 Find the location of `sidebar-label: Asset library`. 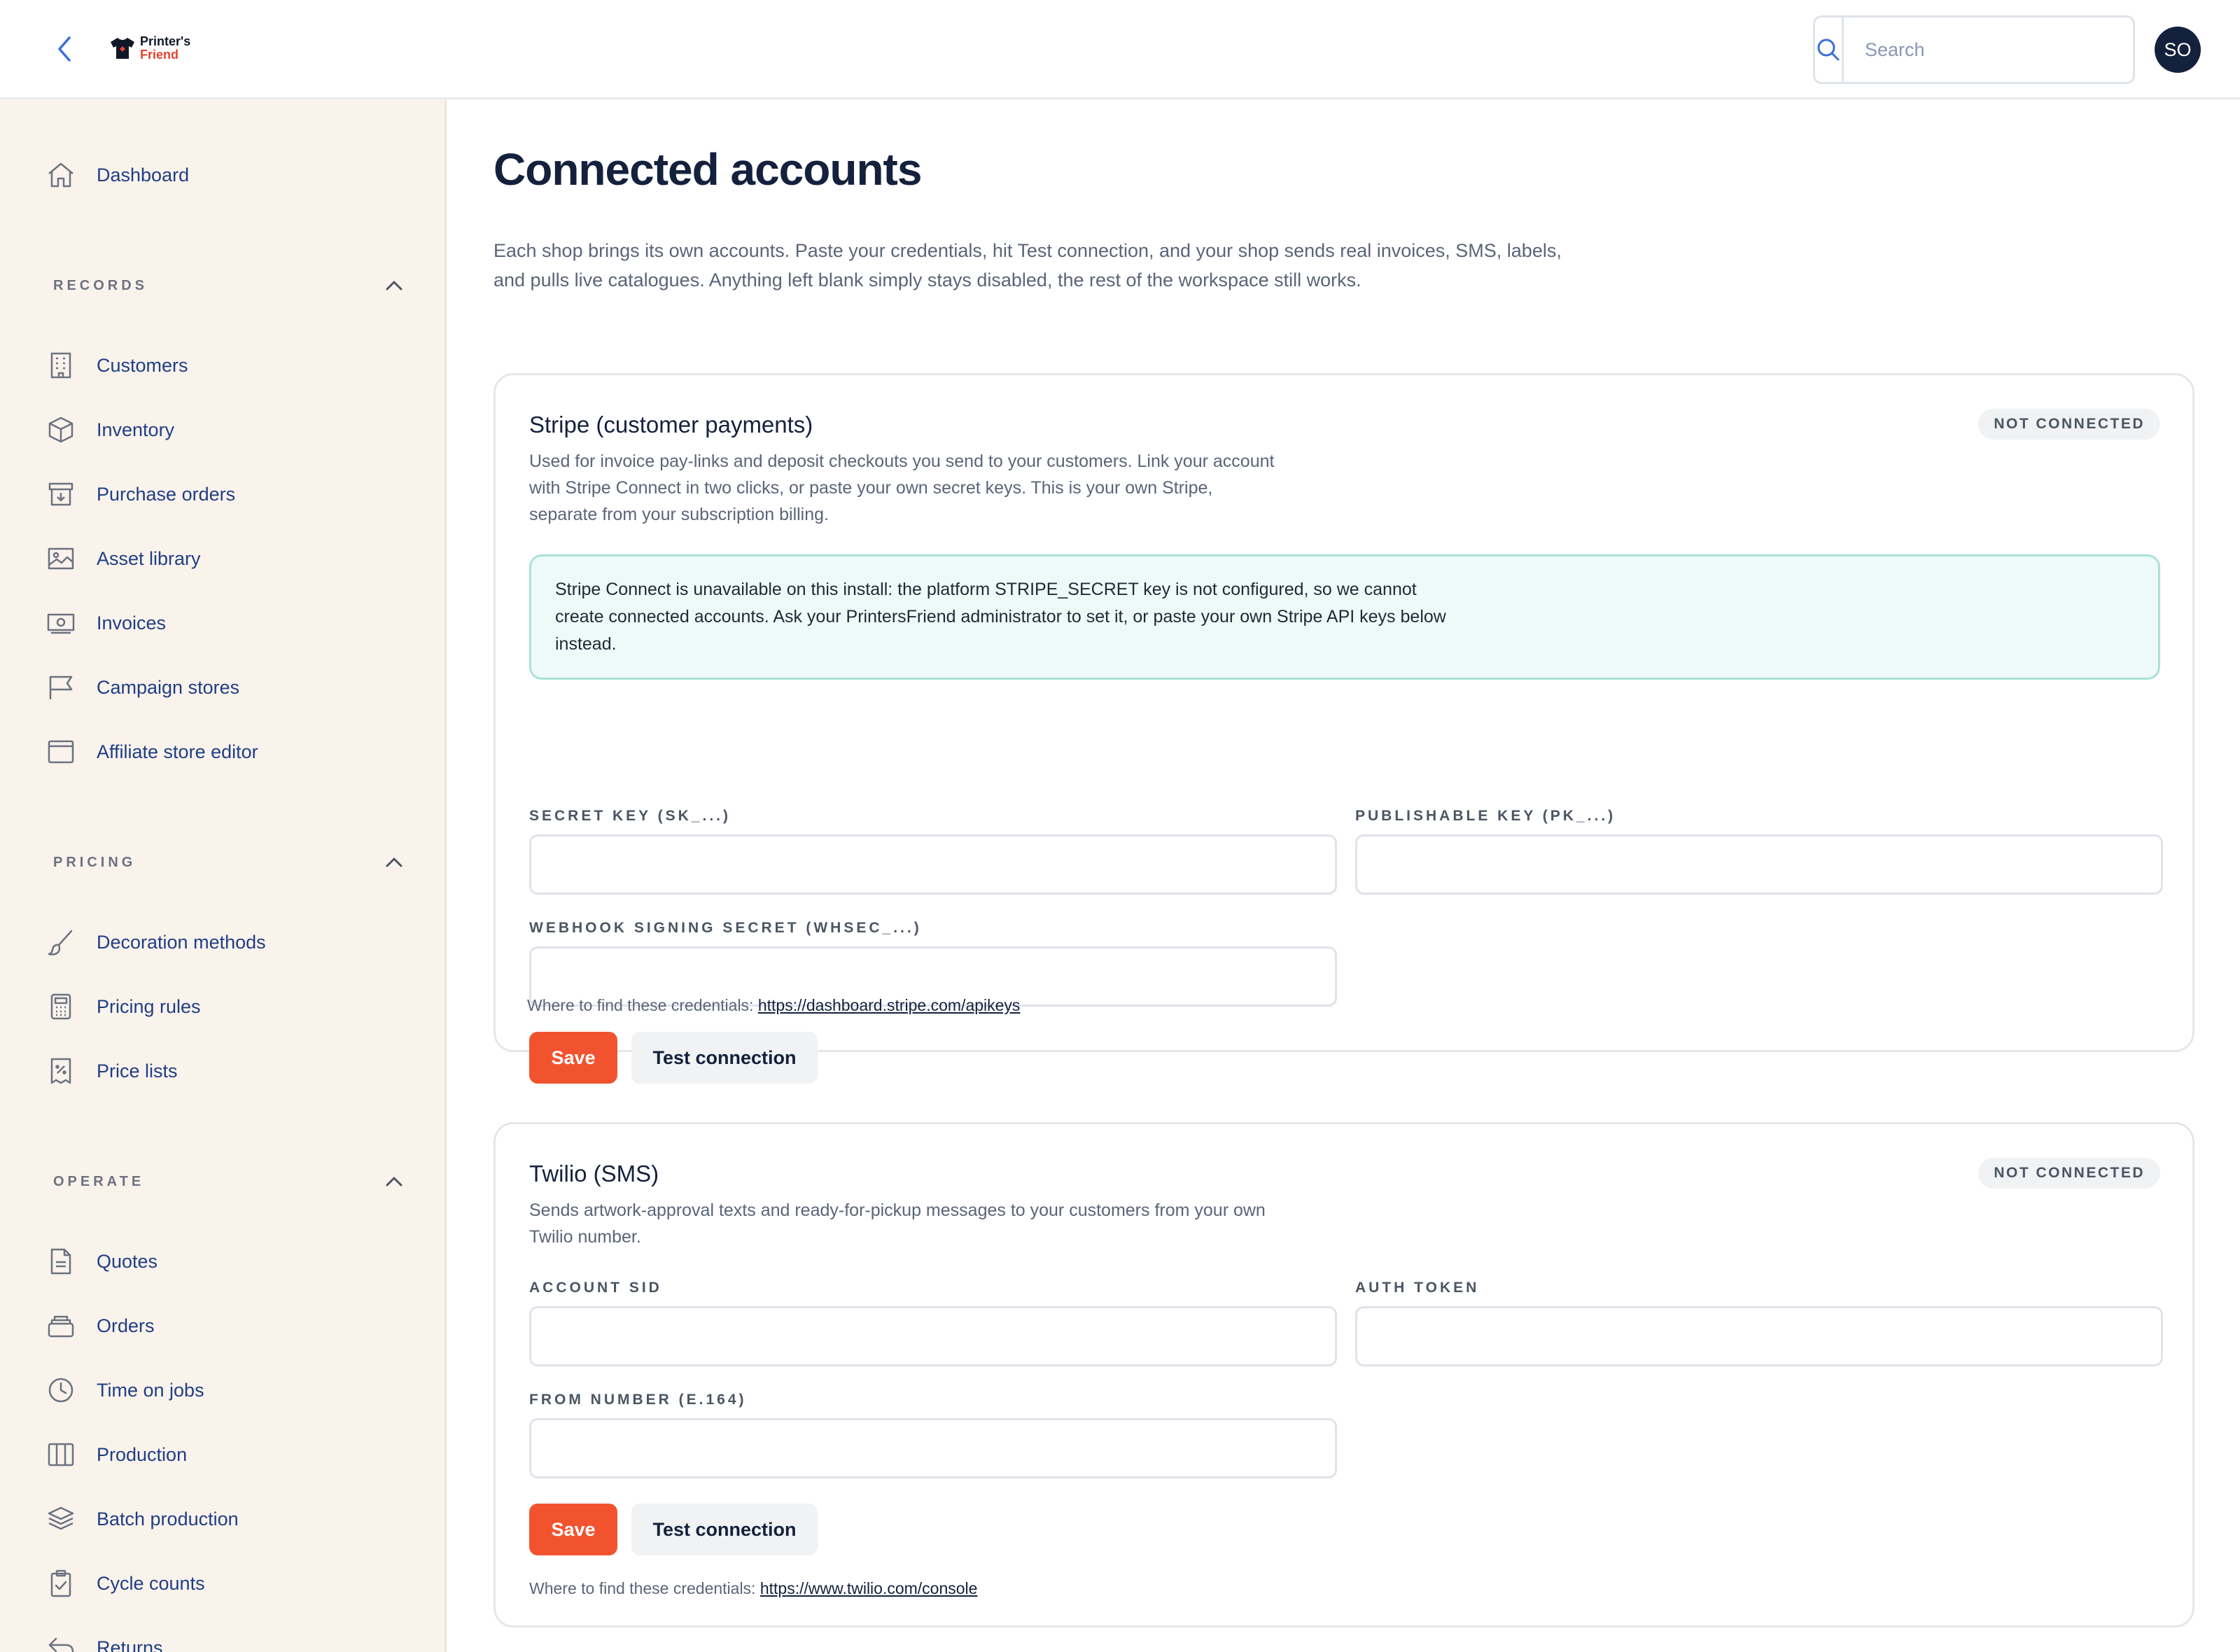

sidebar-label: Asset library is located at coordinates (149, 558).